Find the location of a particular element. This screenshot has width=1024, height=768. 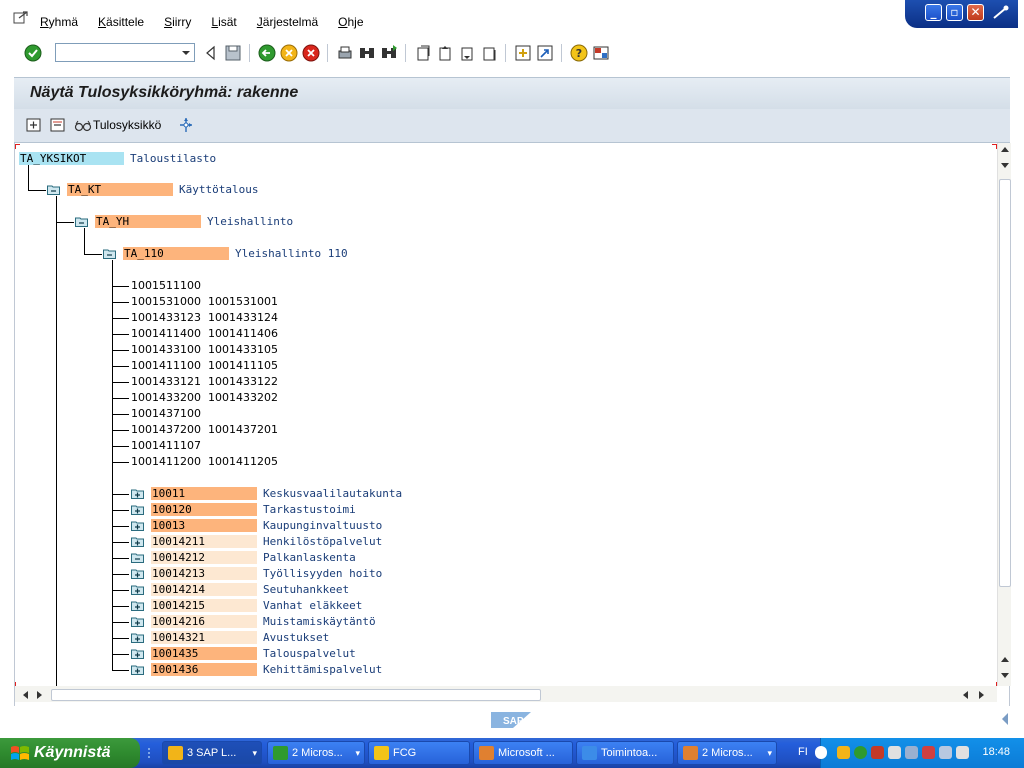

menu-exit-icon is located at coordinates (21, 18).